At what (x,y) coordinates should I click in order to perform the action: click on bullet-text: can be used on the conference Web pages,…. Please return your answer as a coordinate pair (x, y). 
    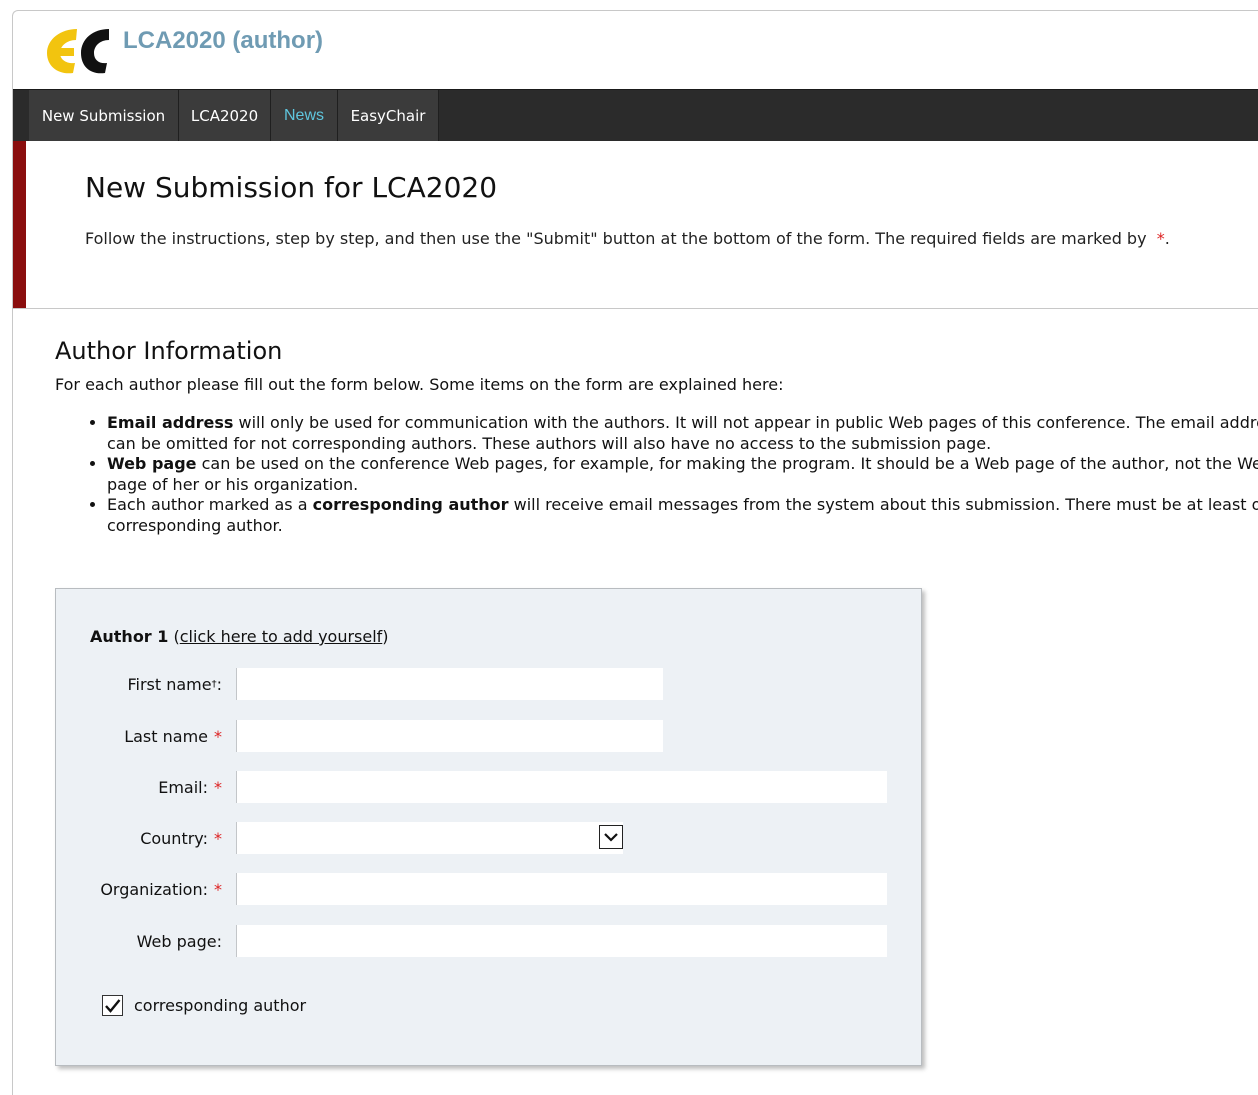
    Looking at the image, I should click on (682, 474).